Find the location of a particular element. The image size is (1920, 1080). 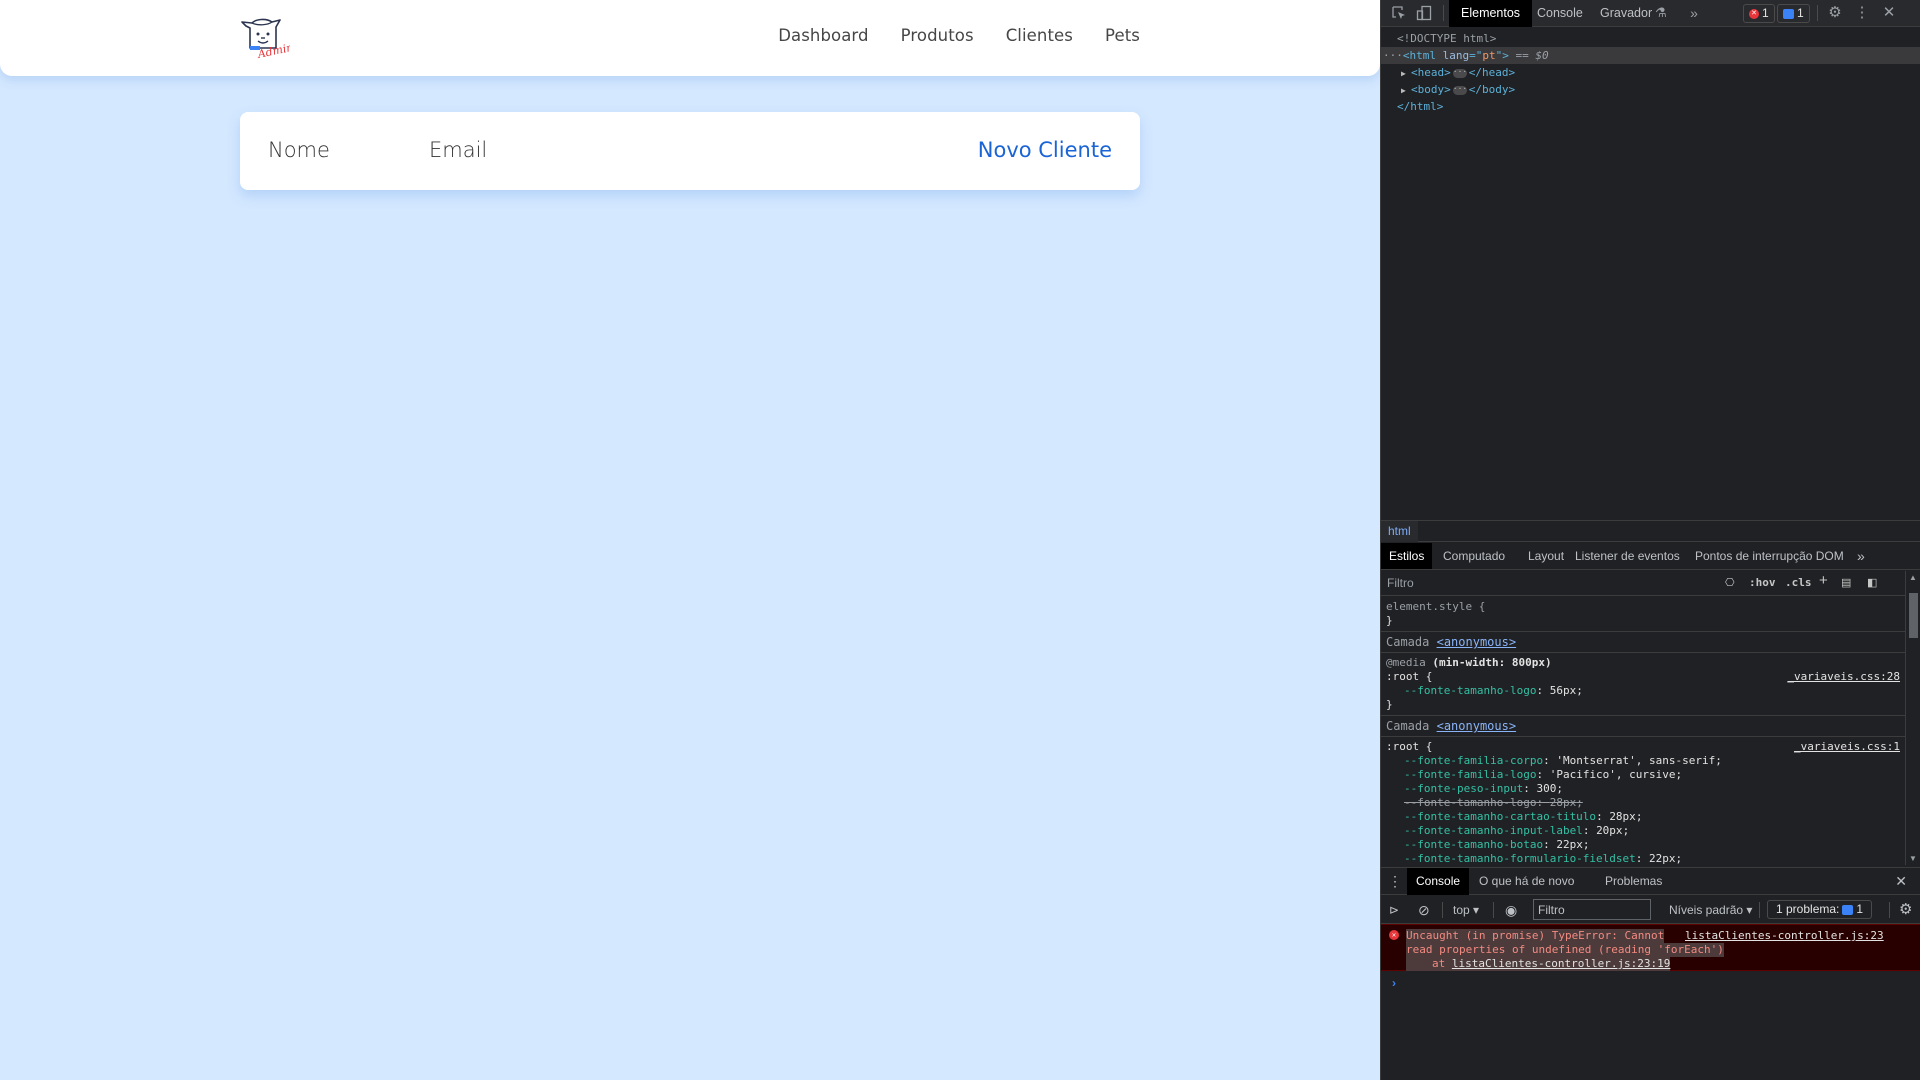

breadcrumb-html: html is located at coordinates (1399, 531).